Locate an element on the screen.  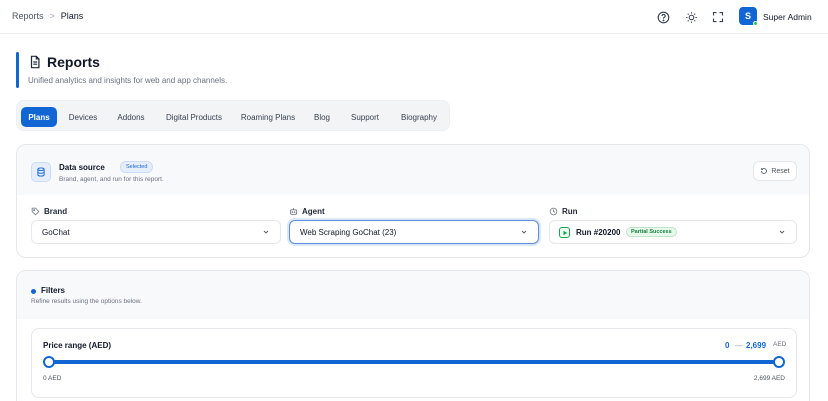
run-select: Run #20200 Partial Success is located at coordinates (673, 232).